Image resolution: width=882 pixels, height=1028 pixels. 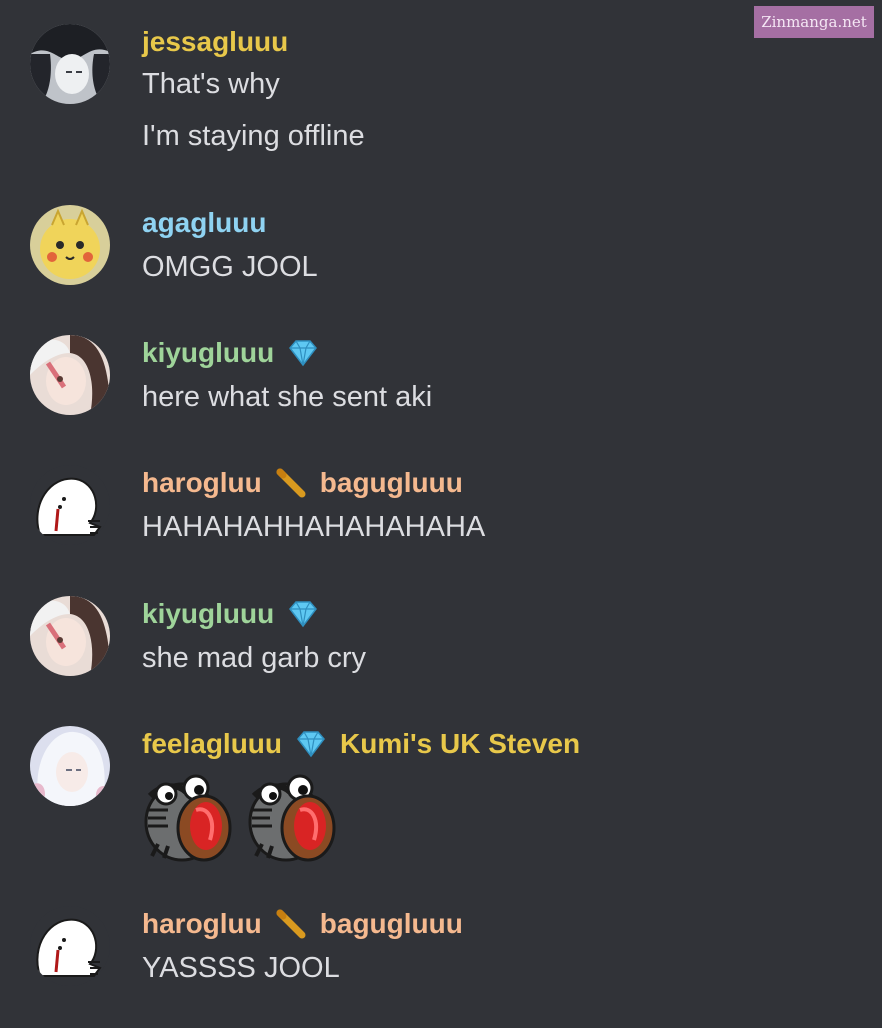 What do you see at coordinates (254, 658) in the screenshot?
I see `message-text: she mad garb cry` at bounding box center [254, 658].